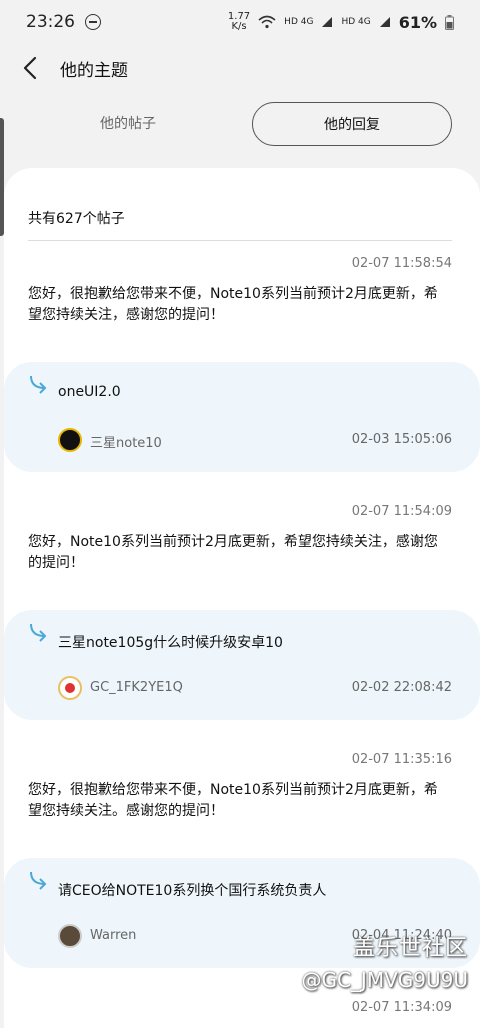 The height and width of the screenshot is (1028, 480). What do you see at coordinates (126, 441) in the screenshot?
I see `quoted-post-user: 三星note10` at bounding box center [126, 441].